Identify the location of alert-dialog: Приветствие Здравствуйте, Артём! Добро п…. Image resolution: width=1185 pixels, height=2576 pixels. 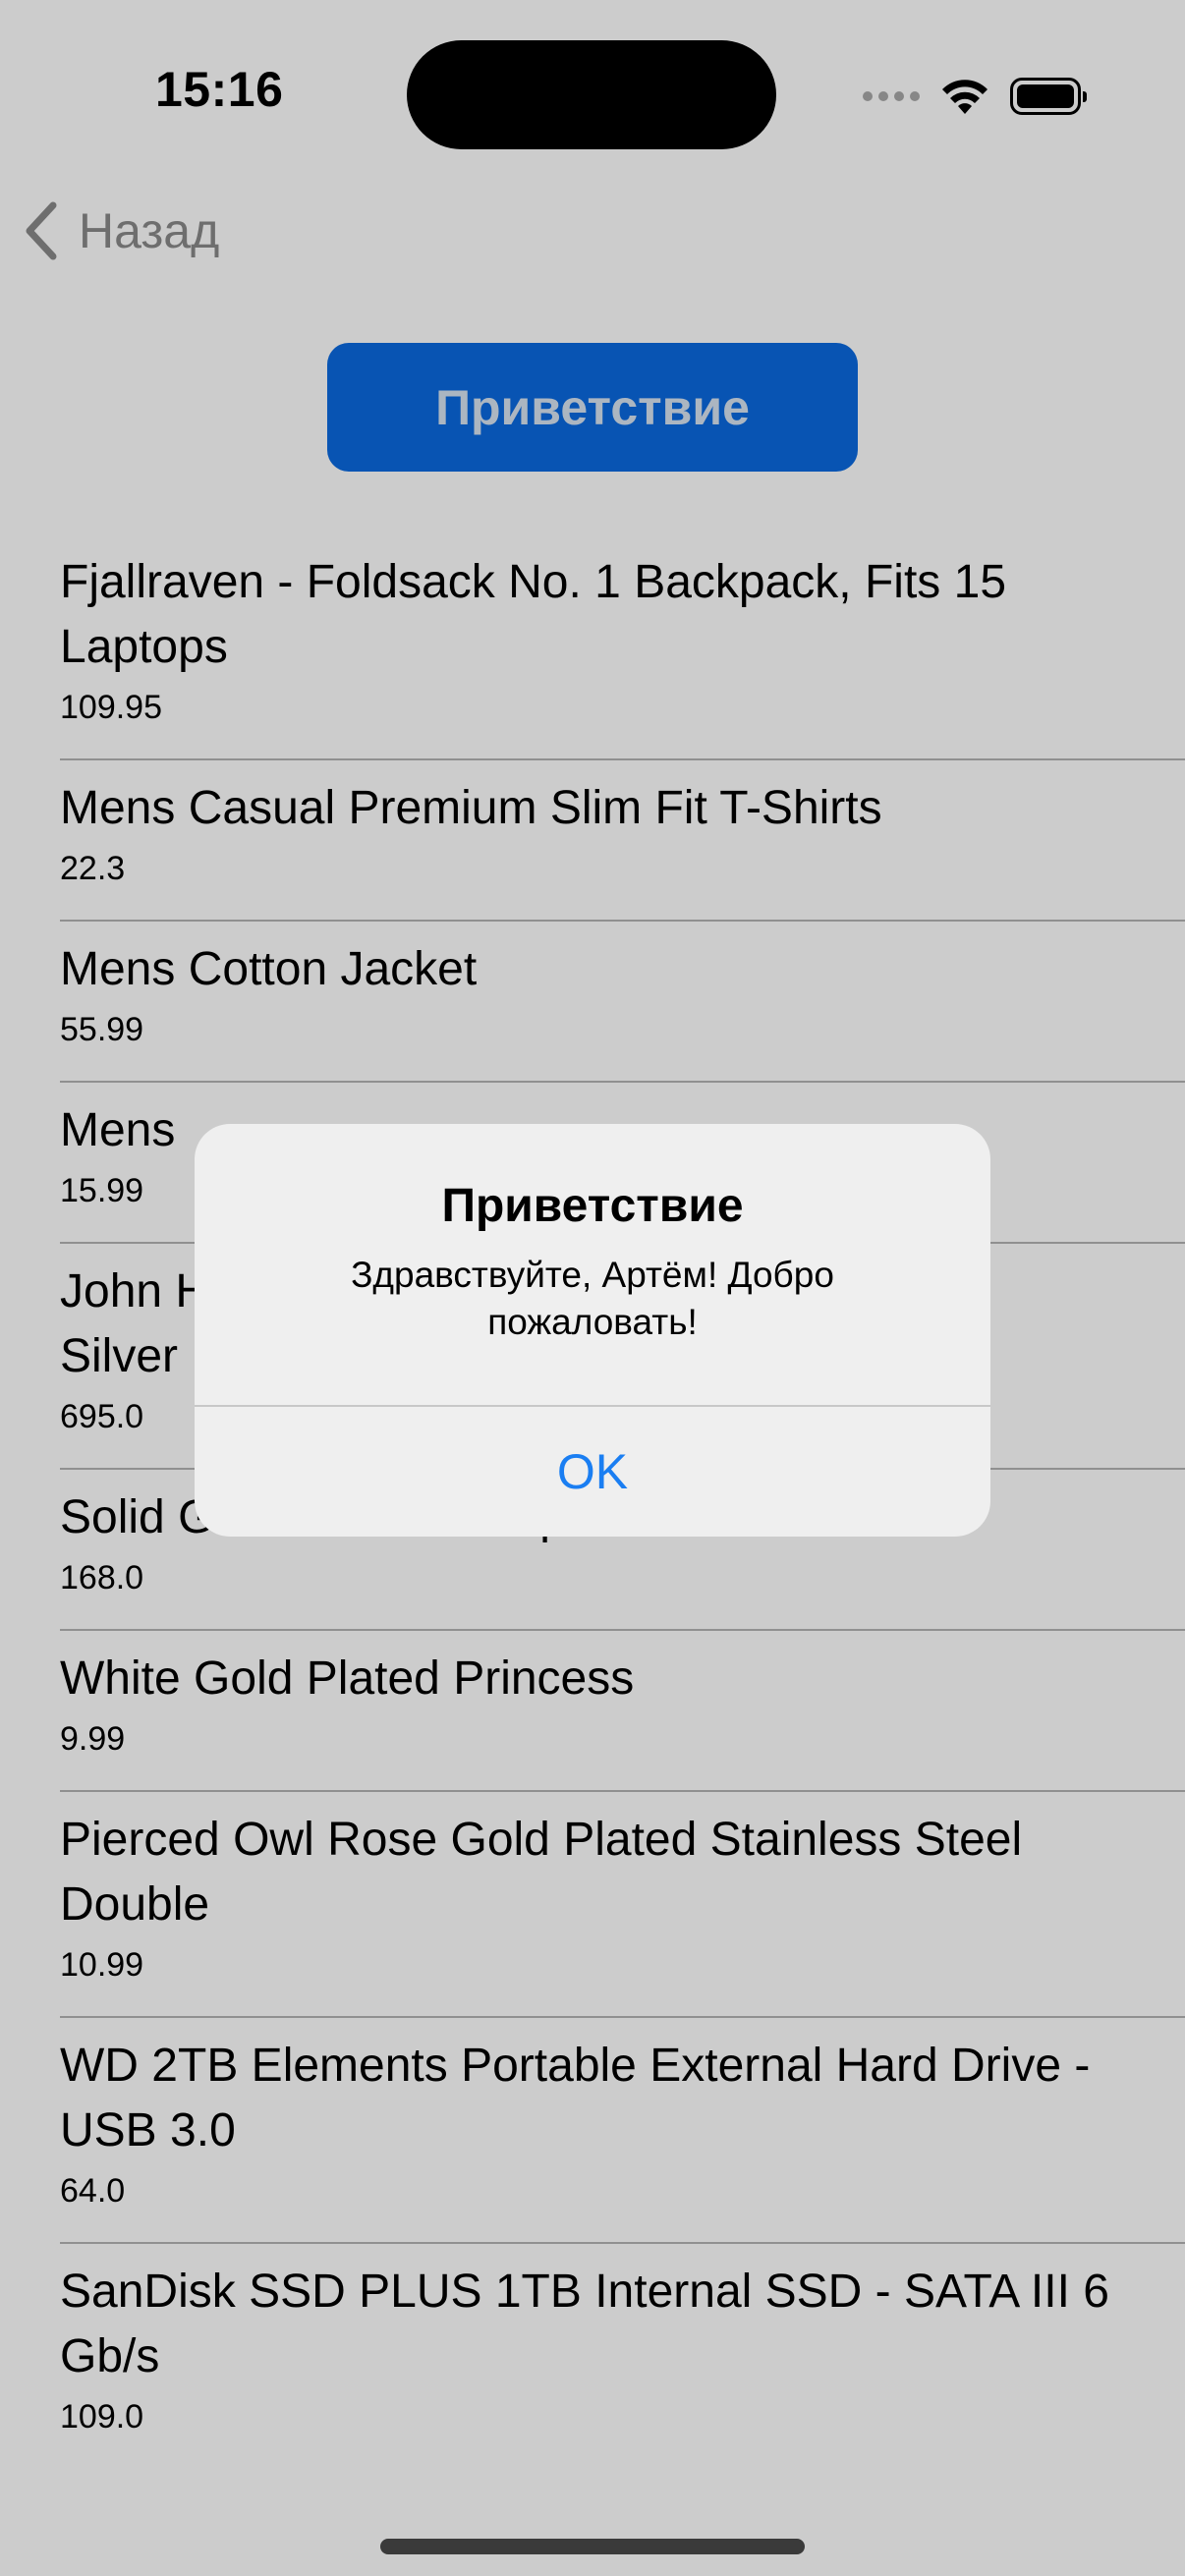
(592, 1330).